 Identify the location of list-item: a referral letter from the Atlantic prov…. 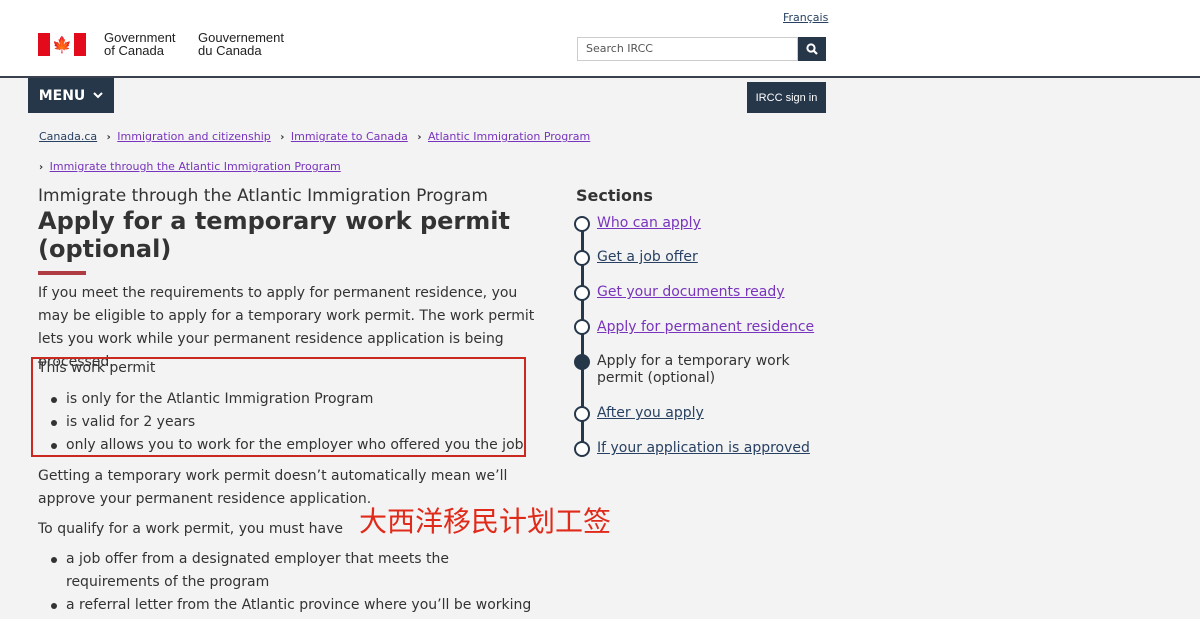
(288, 605).